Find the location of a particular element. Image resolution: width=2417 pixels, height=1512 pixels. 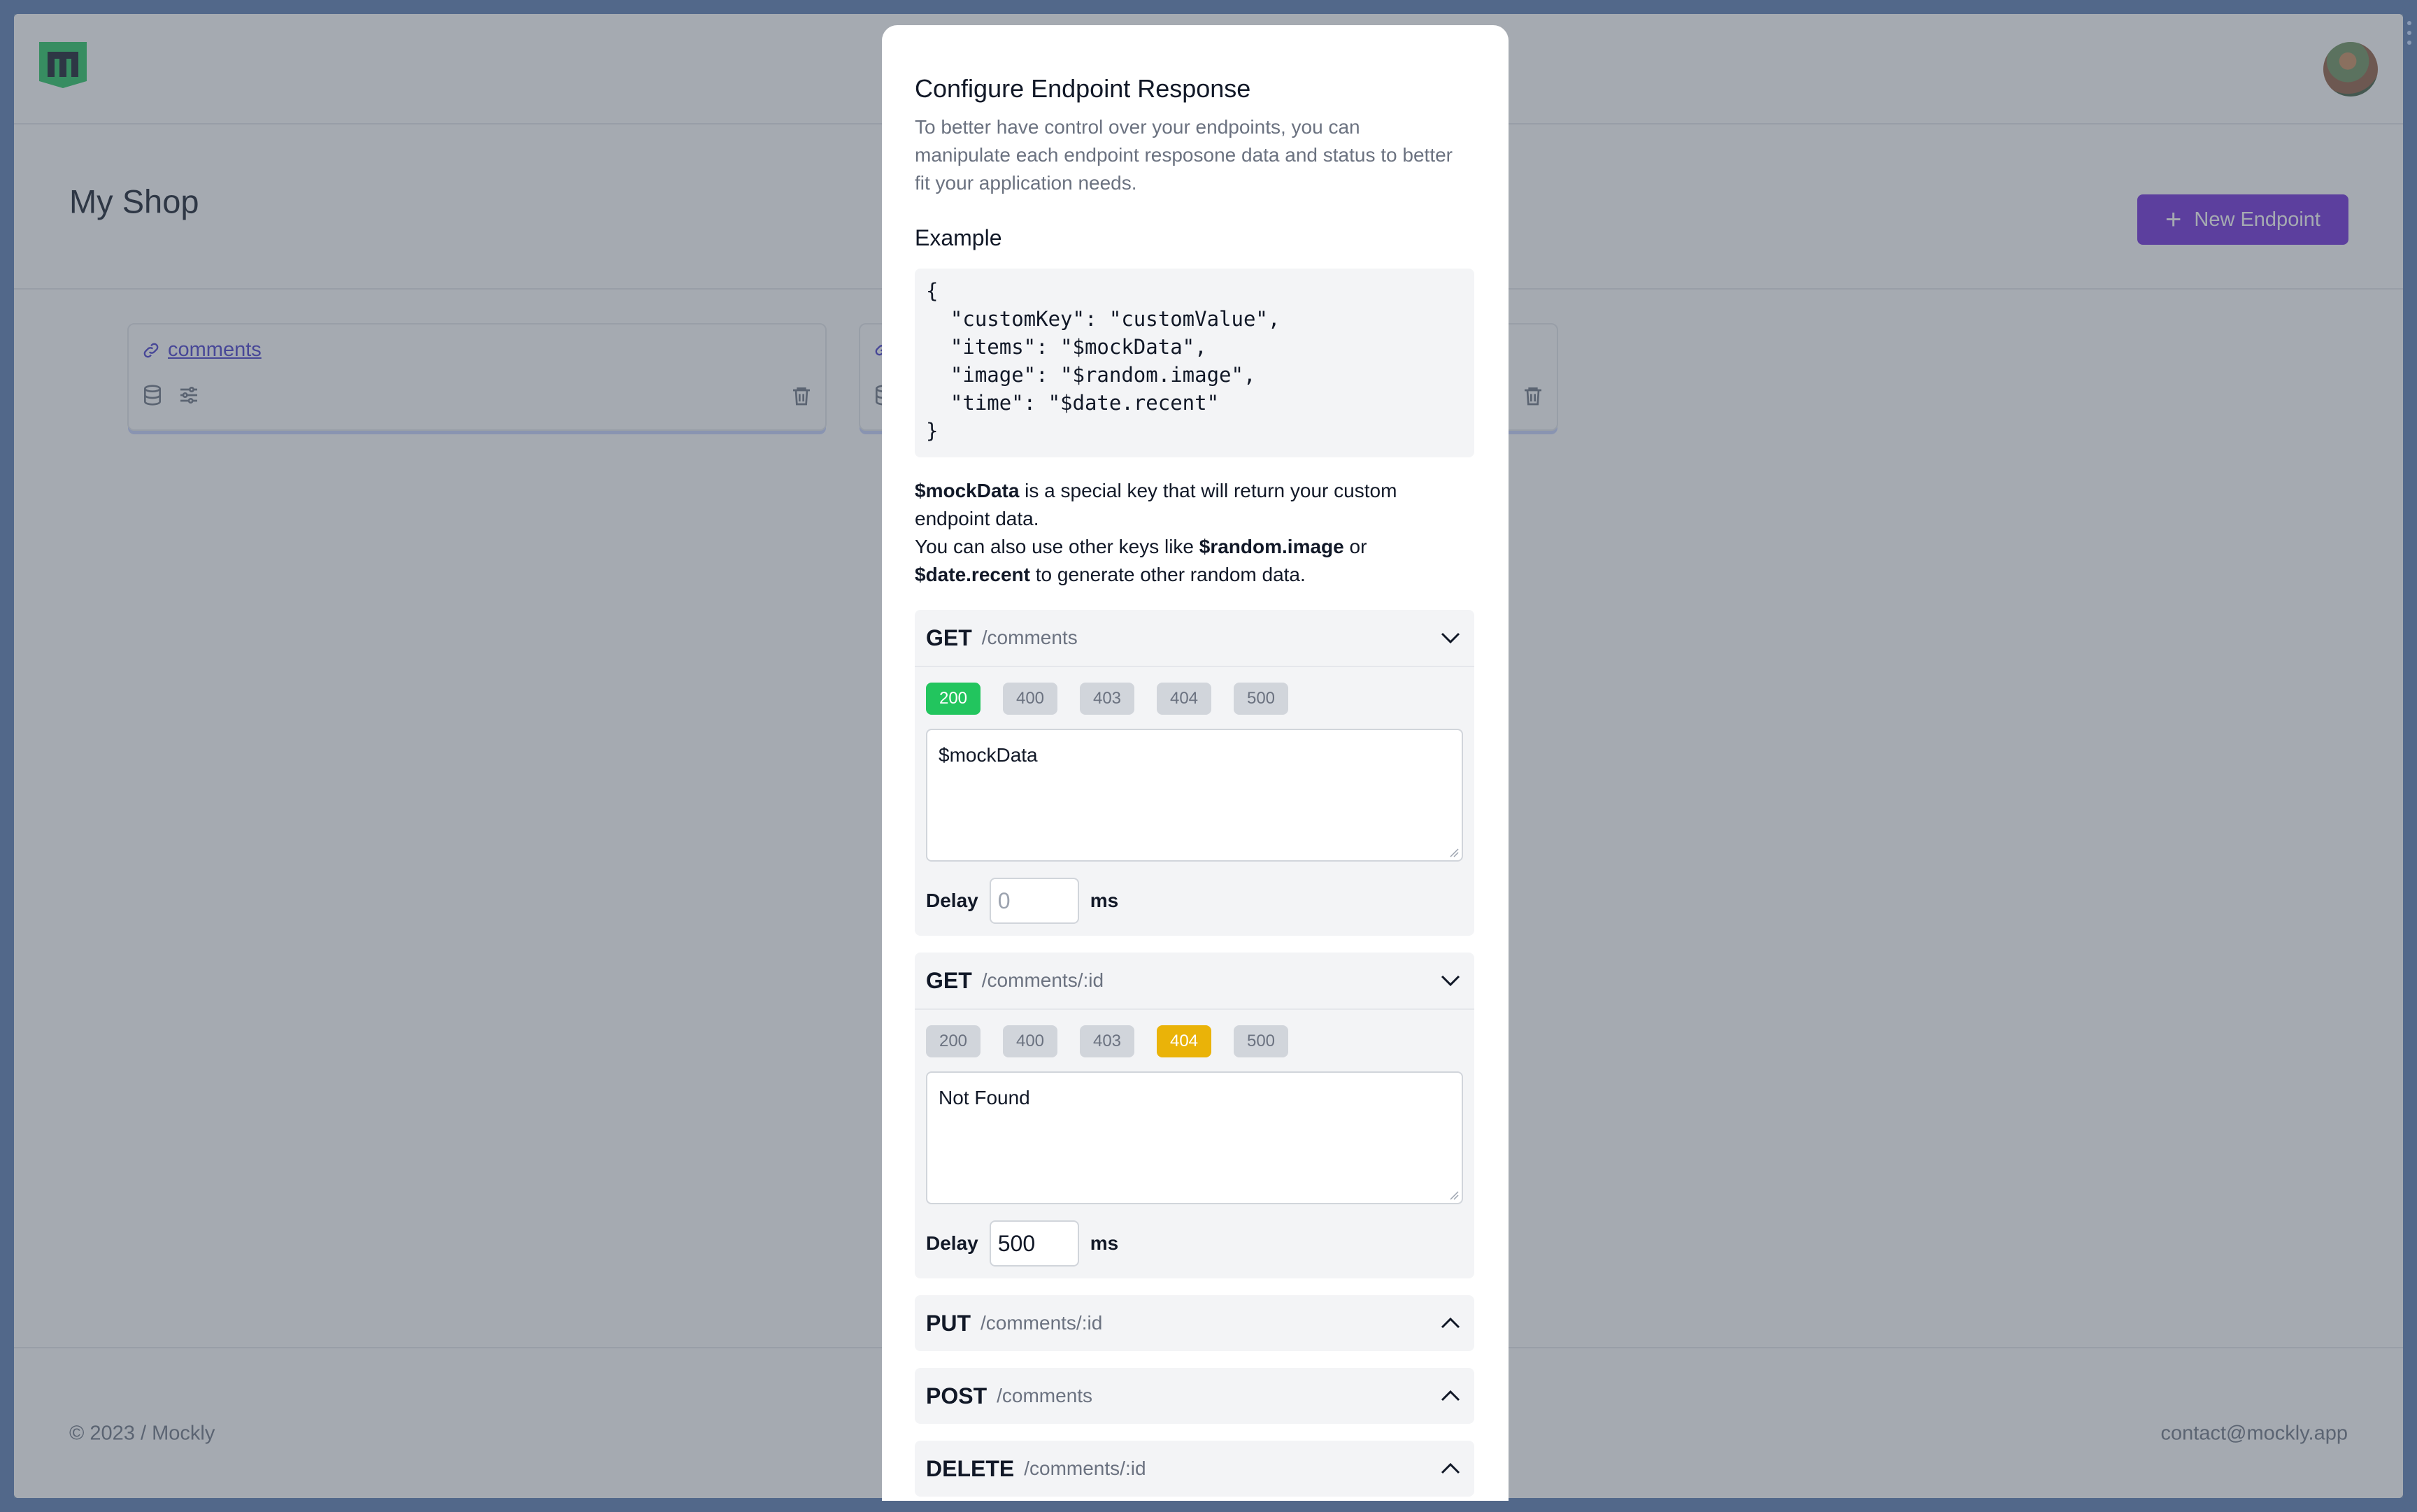

delay-row: Delay 500 ms is located at coordinates (1022, 1243).